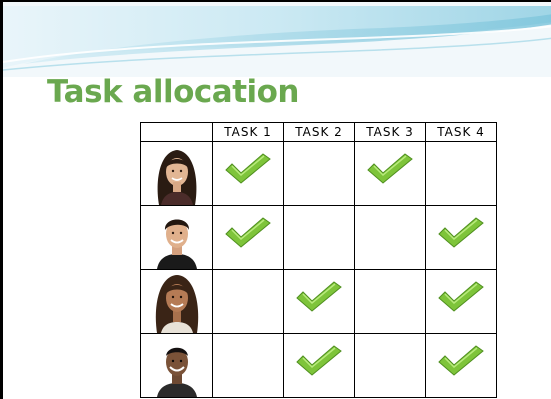 This screenshot has height=399, width=551. What do you see at coordinates (390, 132) in the screenshot?
I see `header-task-3: TASK 3` at bounding box center [390, 132].